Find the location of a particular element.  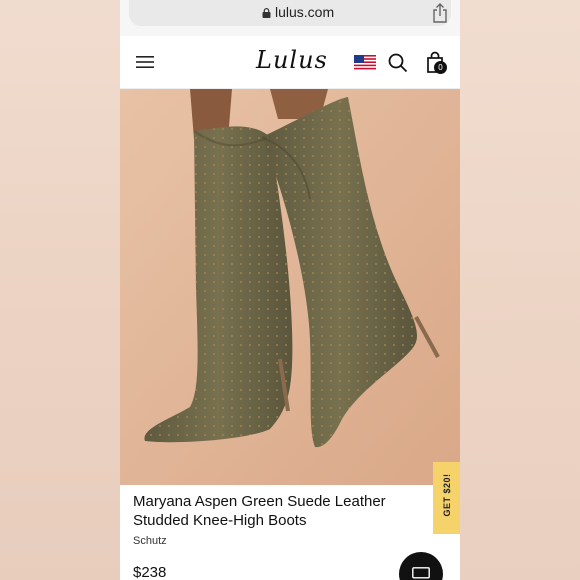

url-text: lulus.com is located at coordinates (305, 12).